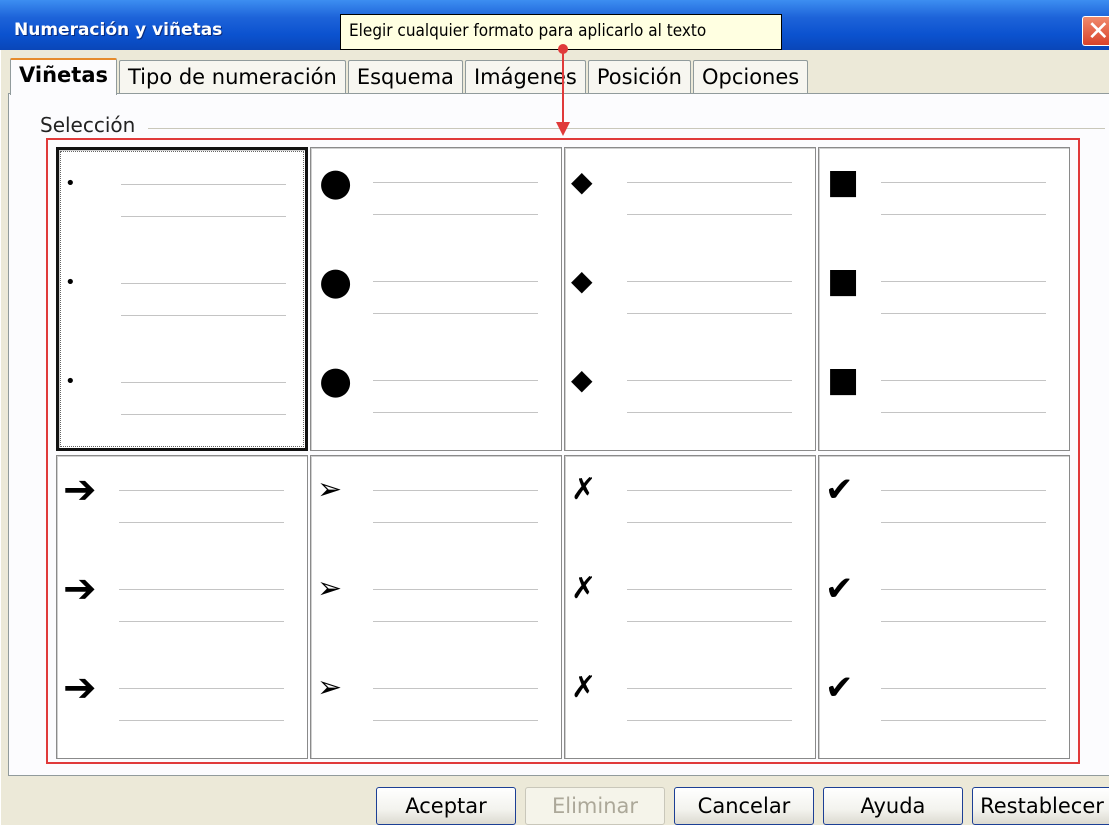  I want to click on close-button: ✕, so click(1095, 31).